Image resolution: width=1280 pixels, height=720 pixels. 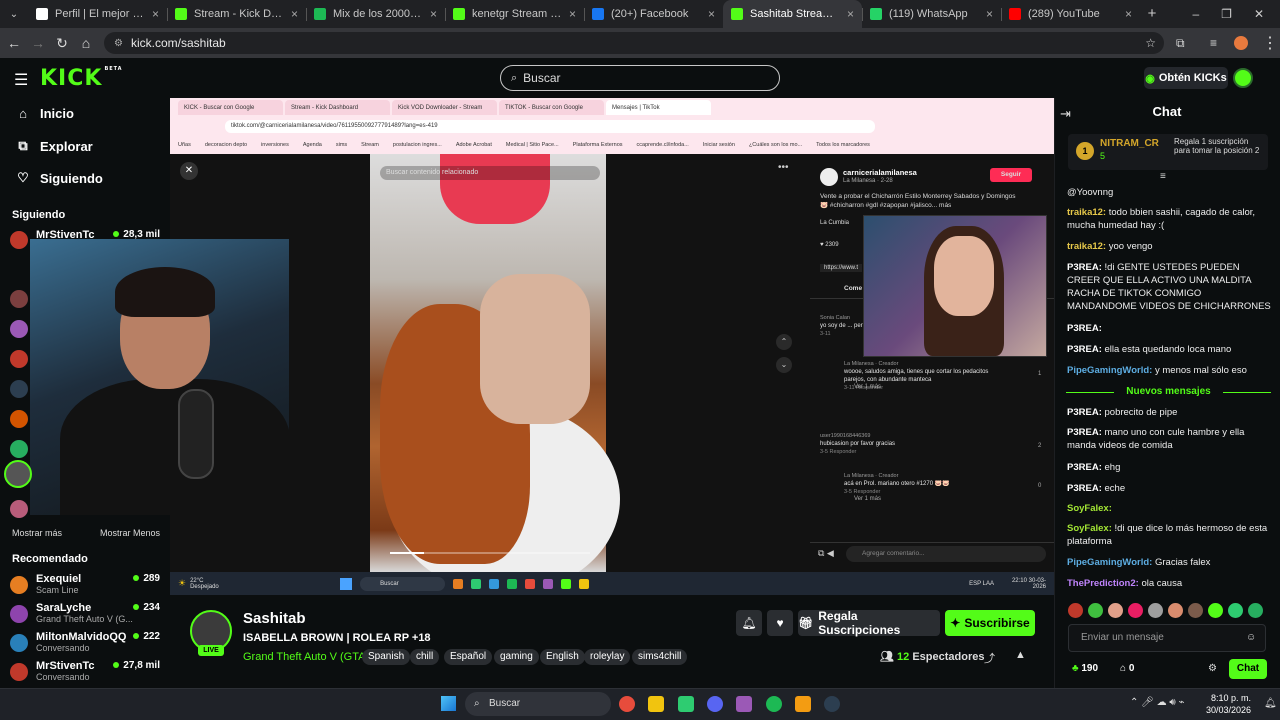 I want to click on back-icon: ←, so click(x=14, y=43).